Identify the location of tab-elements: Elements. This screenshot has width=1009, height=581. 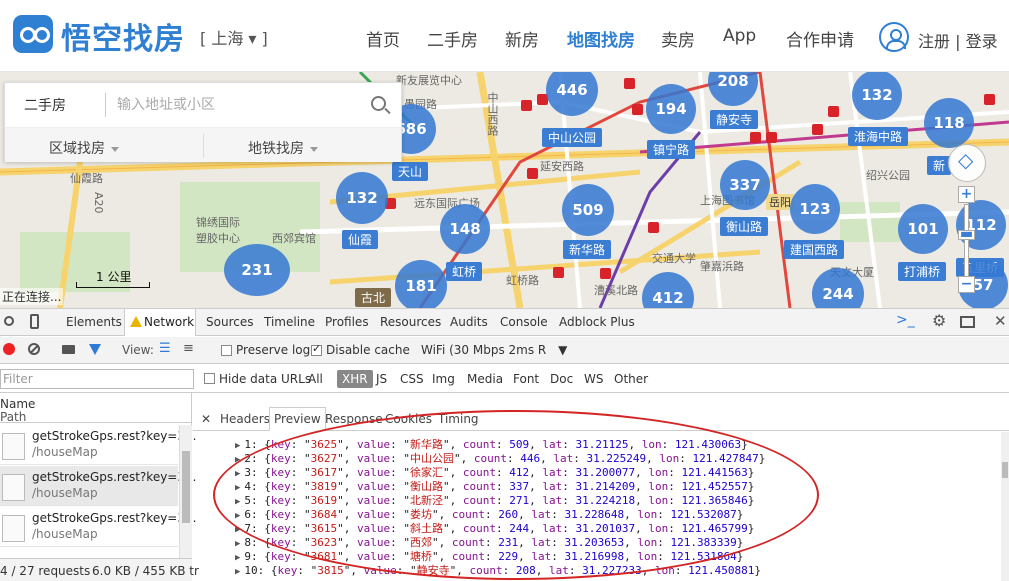
(94, 322).